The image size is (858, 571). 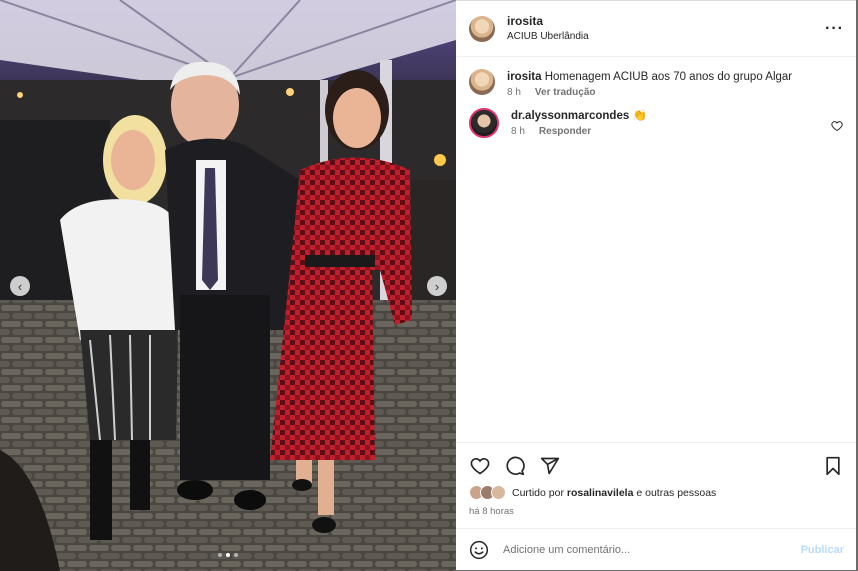 What do you see at coordinates (570, 116) in the screenshot?
I see `comment-username: dr.alyssonmarcondes` at bounding box center [570, 116].